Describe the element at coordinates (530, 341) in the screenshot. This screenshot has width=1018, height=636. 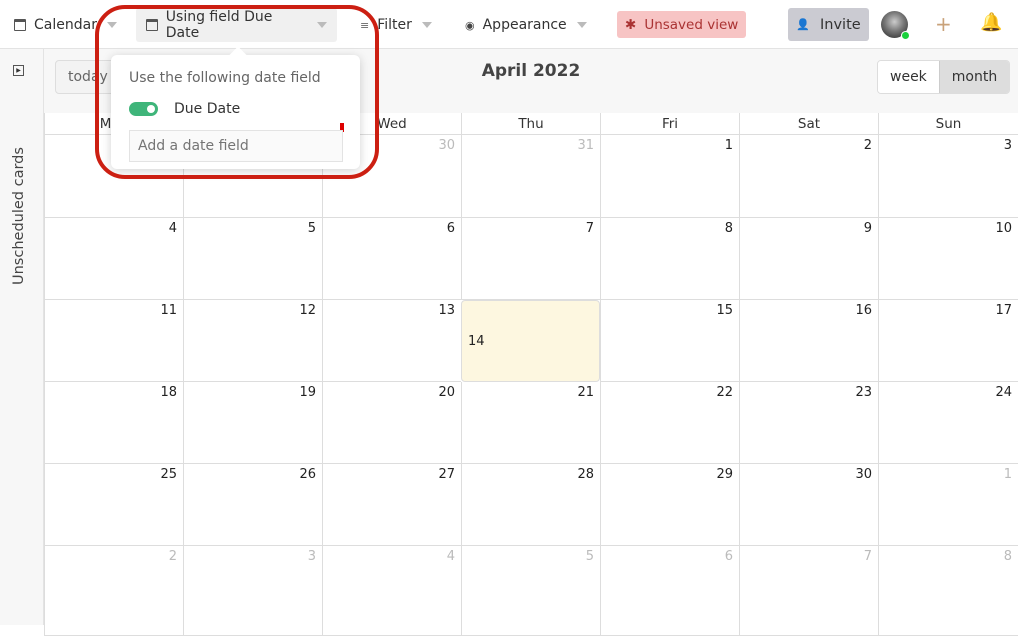
I see `day-cell: 14` at that location.